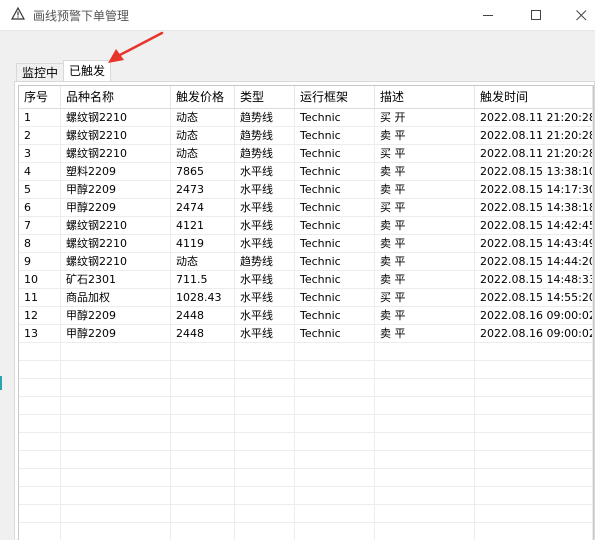 This screenshot has height=540, width=595. Describe the element at coordinates (116, 97) in the screenshot. I see `column-header-symbol: 品种名称` at that location.